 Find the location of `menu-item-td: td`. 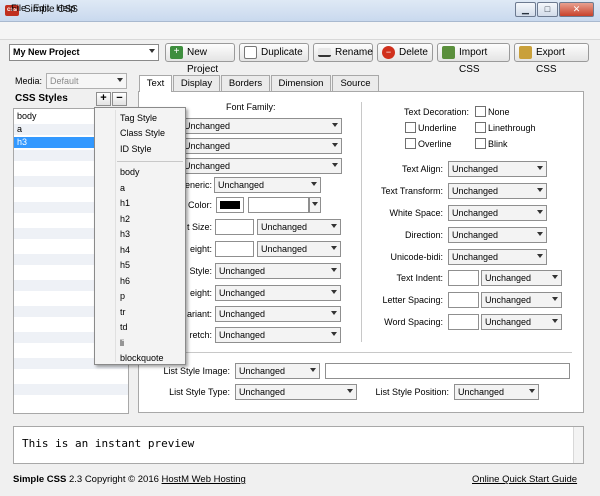

menu-item-td: td is located at coordinates (124, 327).